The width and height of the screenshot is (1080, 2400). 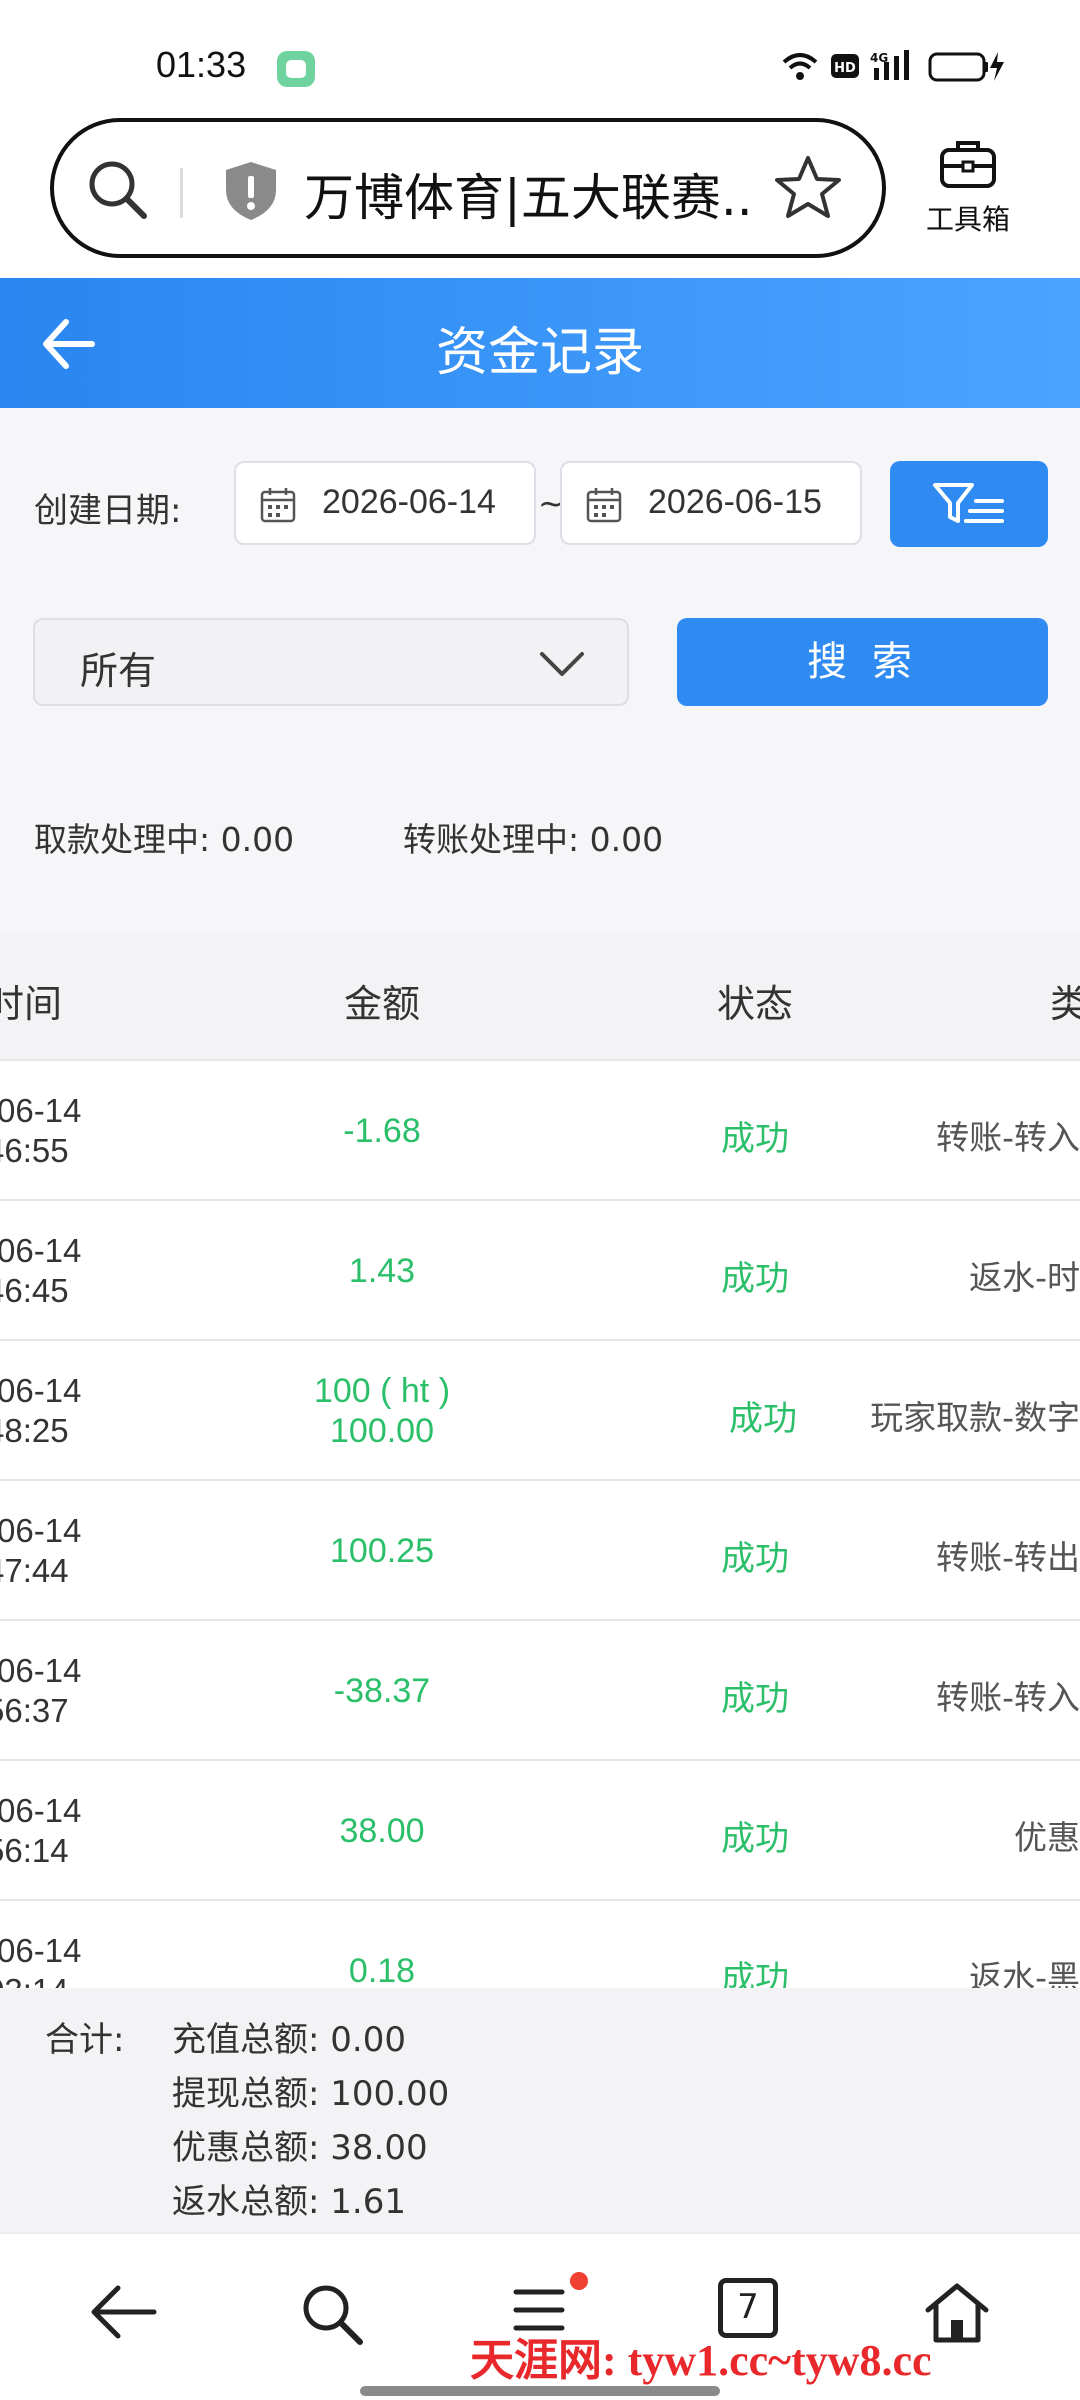 What do you see at coordinates (755, 1004) in the screenshot?
I see `column-header-status: 状态` at bounding box center [755, 1004].